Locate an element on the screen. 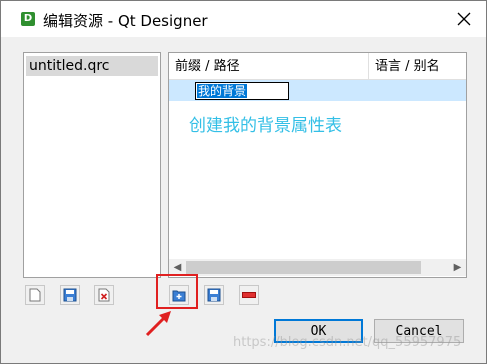  window-title: 编辑资源 - Qt Designer is located at coordinates (125, 21).